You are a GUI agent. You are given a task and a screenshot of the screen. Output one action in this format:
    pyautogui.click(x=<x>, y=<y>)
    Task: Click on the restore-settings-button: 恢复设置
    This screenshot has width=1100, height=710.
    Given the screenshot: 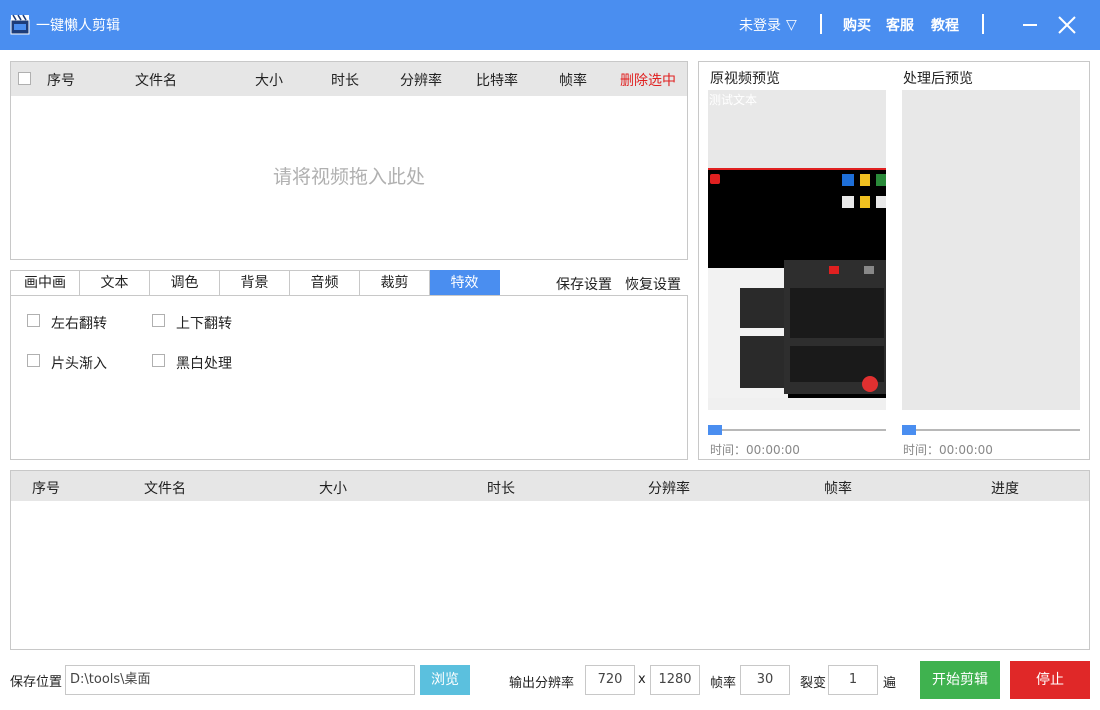 What is the action you would take?
    pyautogui.click(x=653, y=284)
    